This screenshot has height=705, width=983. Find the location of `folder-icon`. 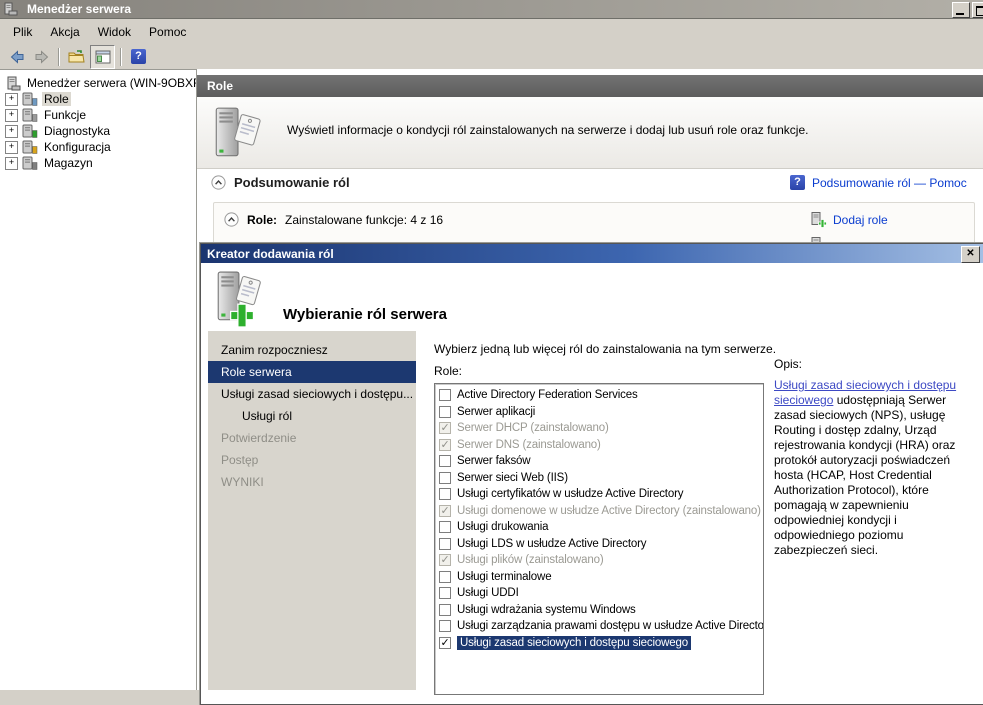

folder-icon is located at coordinates (76, 56).